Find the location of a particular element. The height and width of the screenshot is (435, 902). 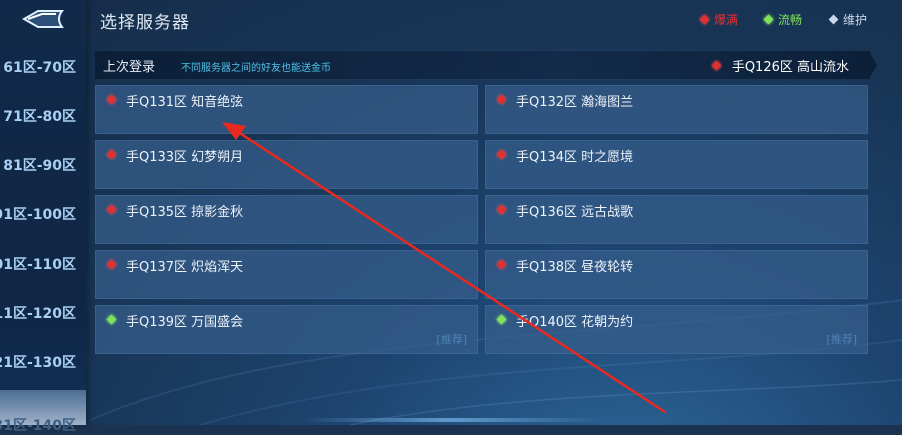

server-name: 手Q133区 幻梦朔月 is located at coordinates (185, 157).